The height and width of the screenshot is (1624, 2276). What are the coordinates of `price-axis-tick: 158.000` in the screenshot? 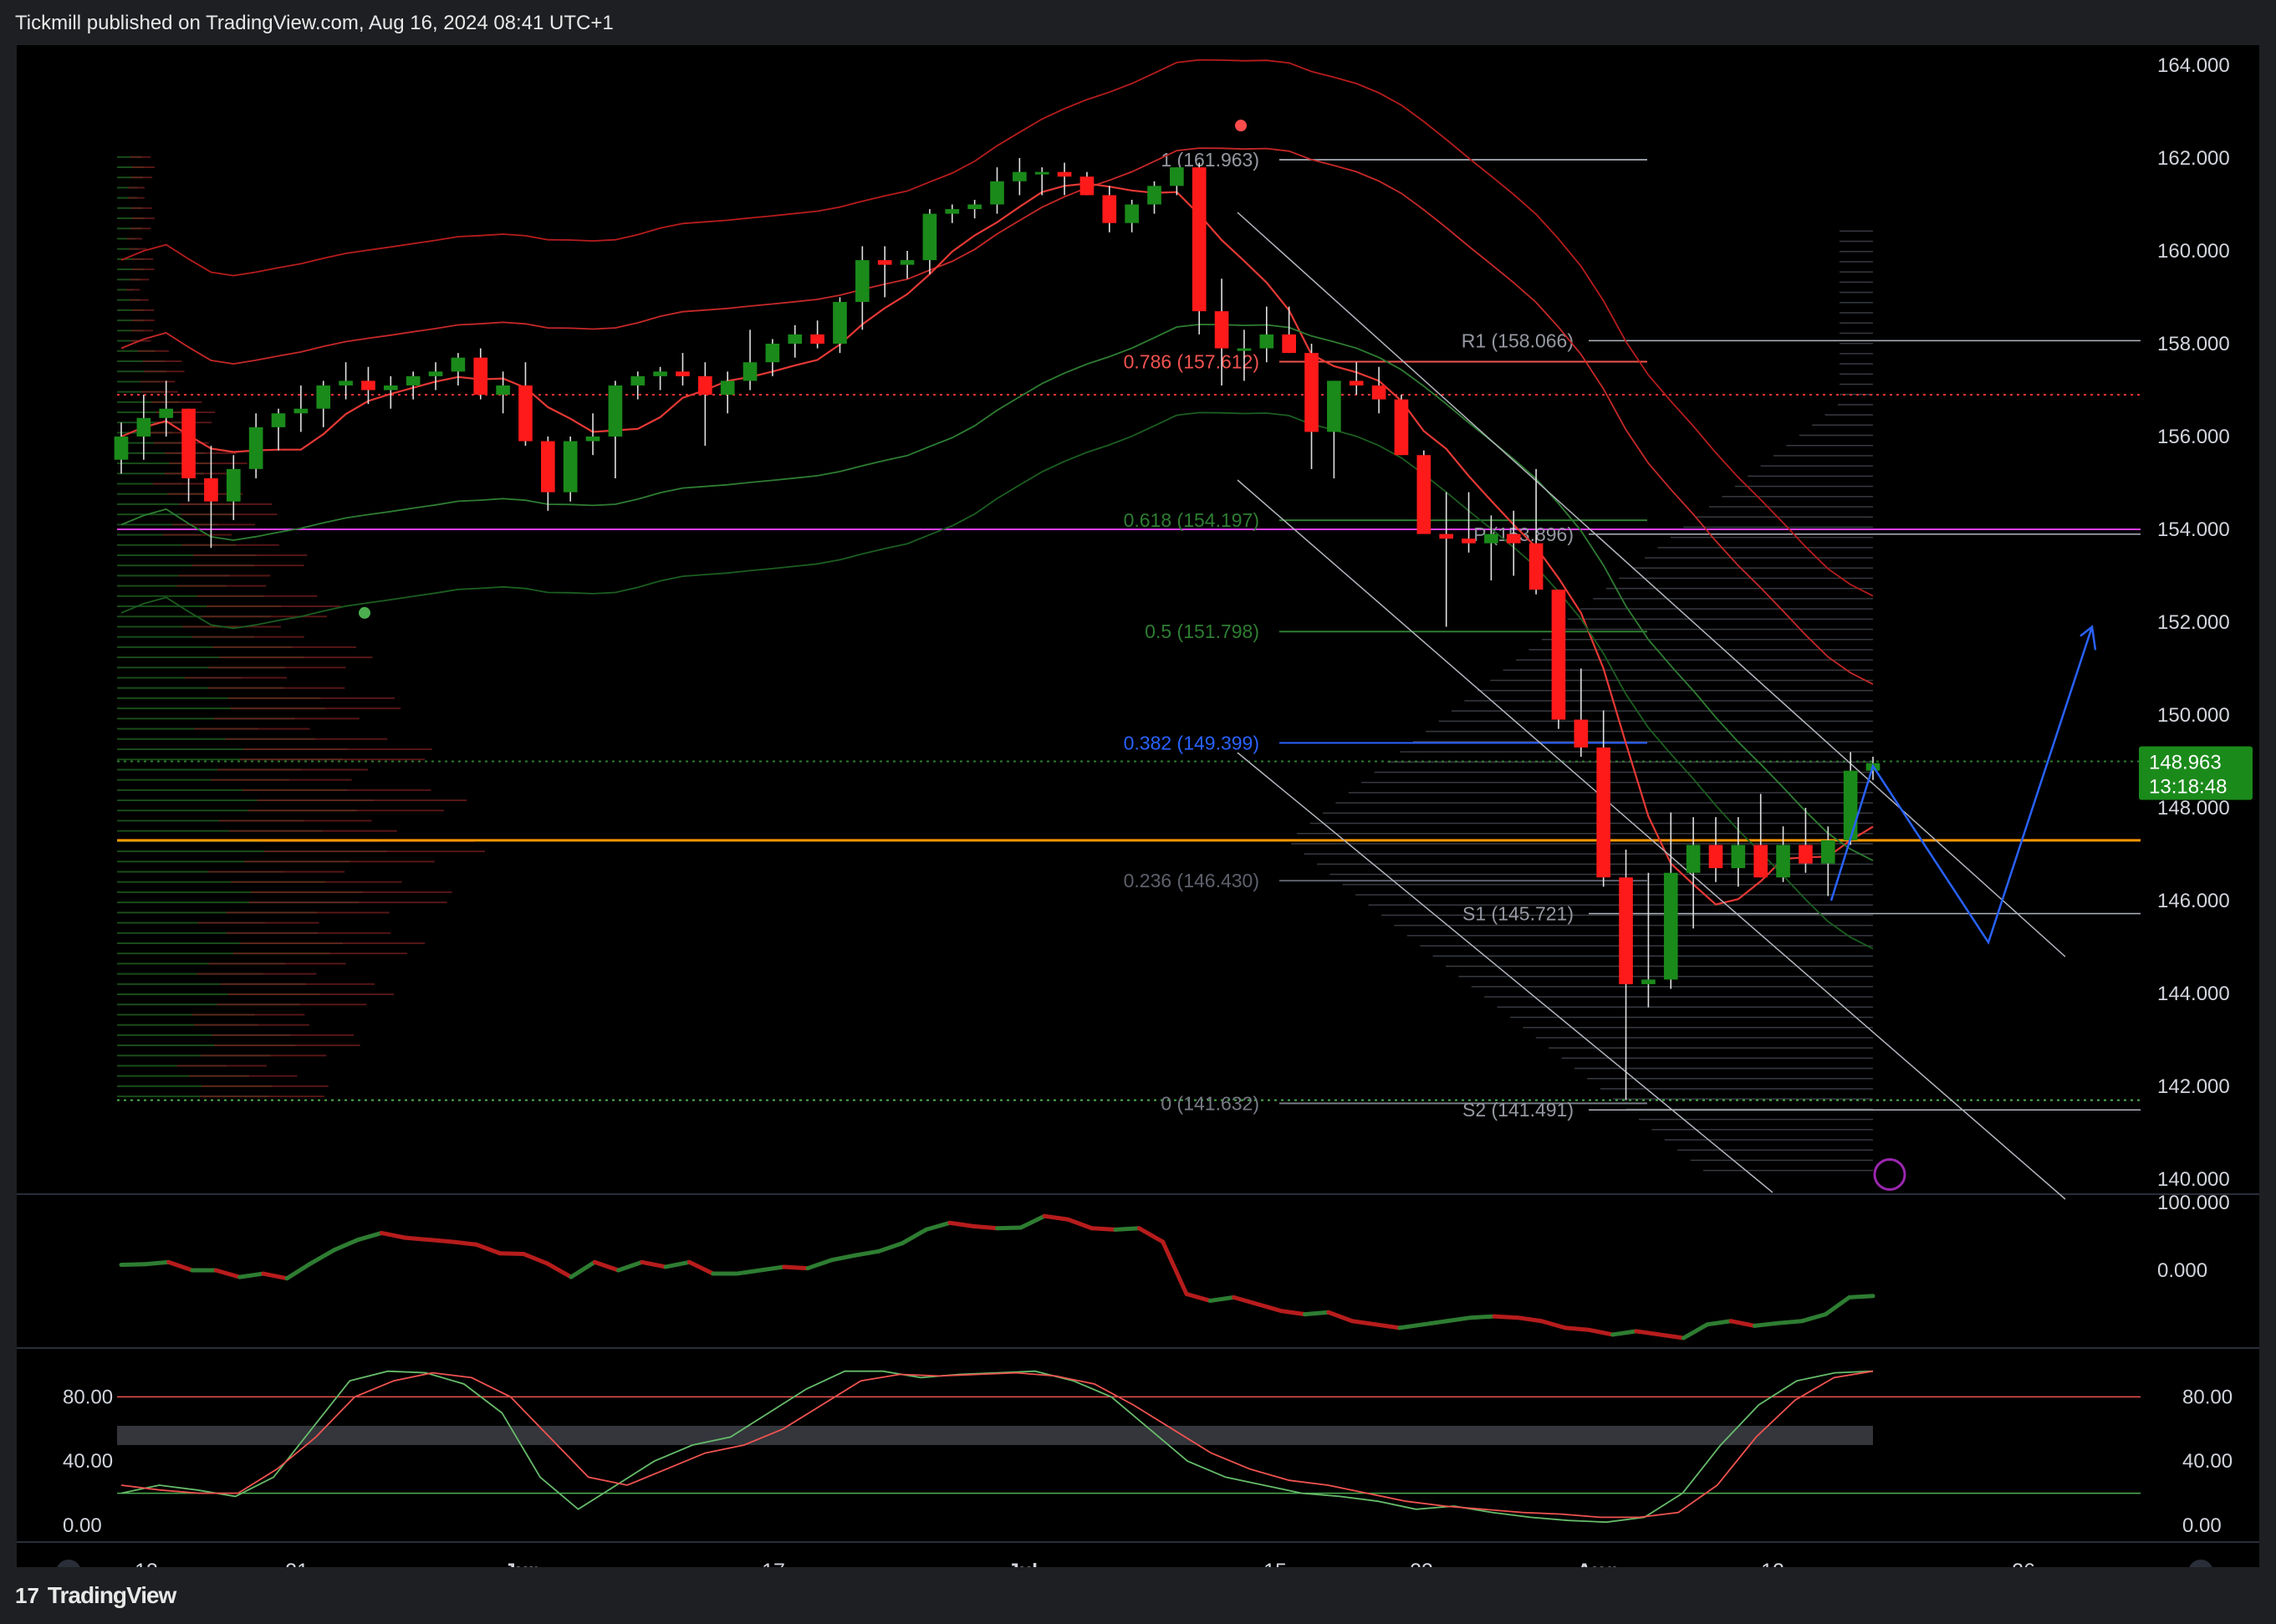 It's located at (2193, 344).